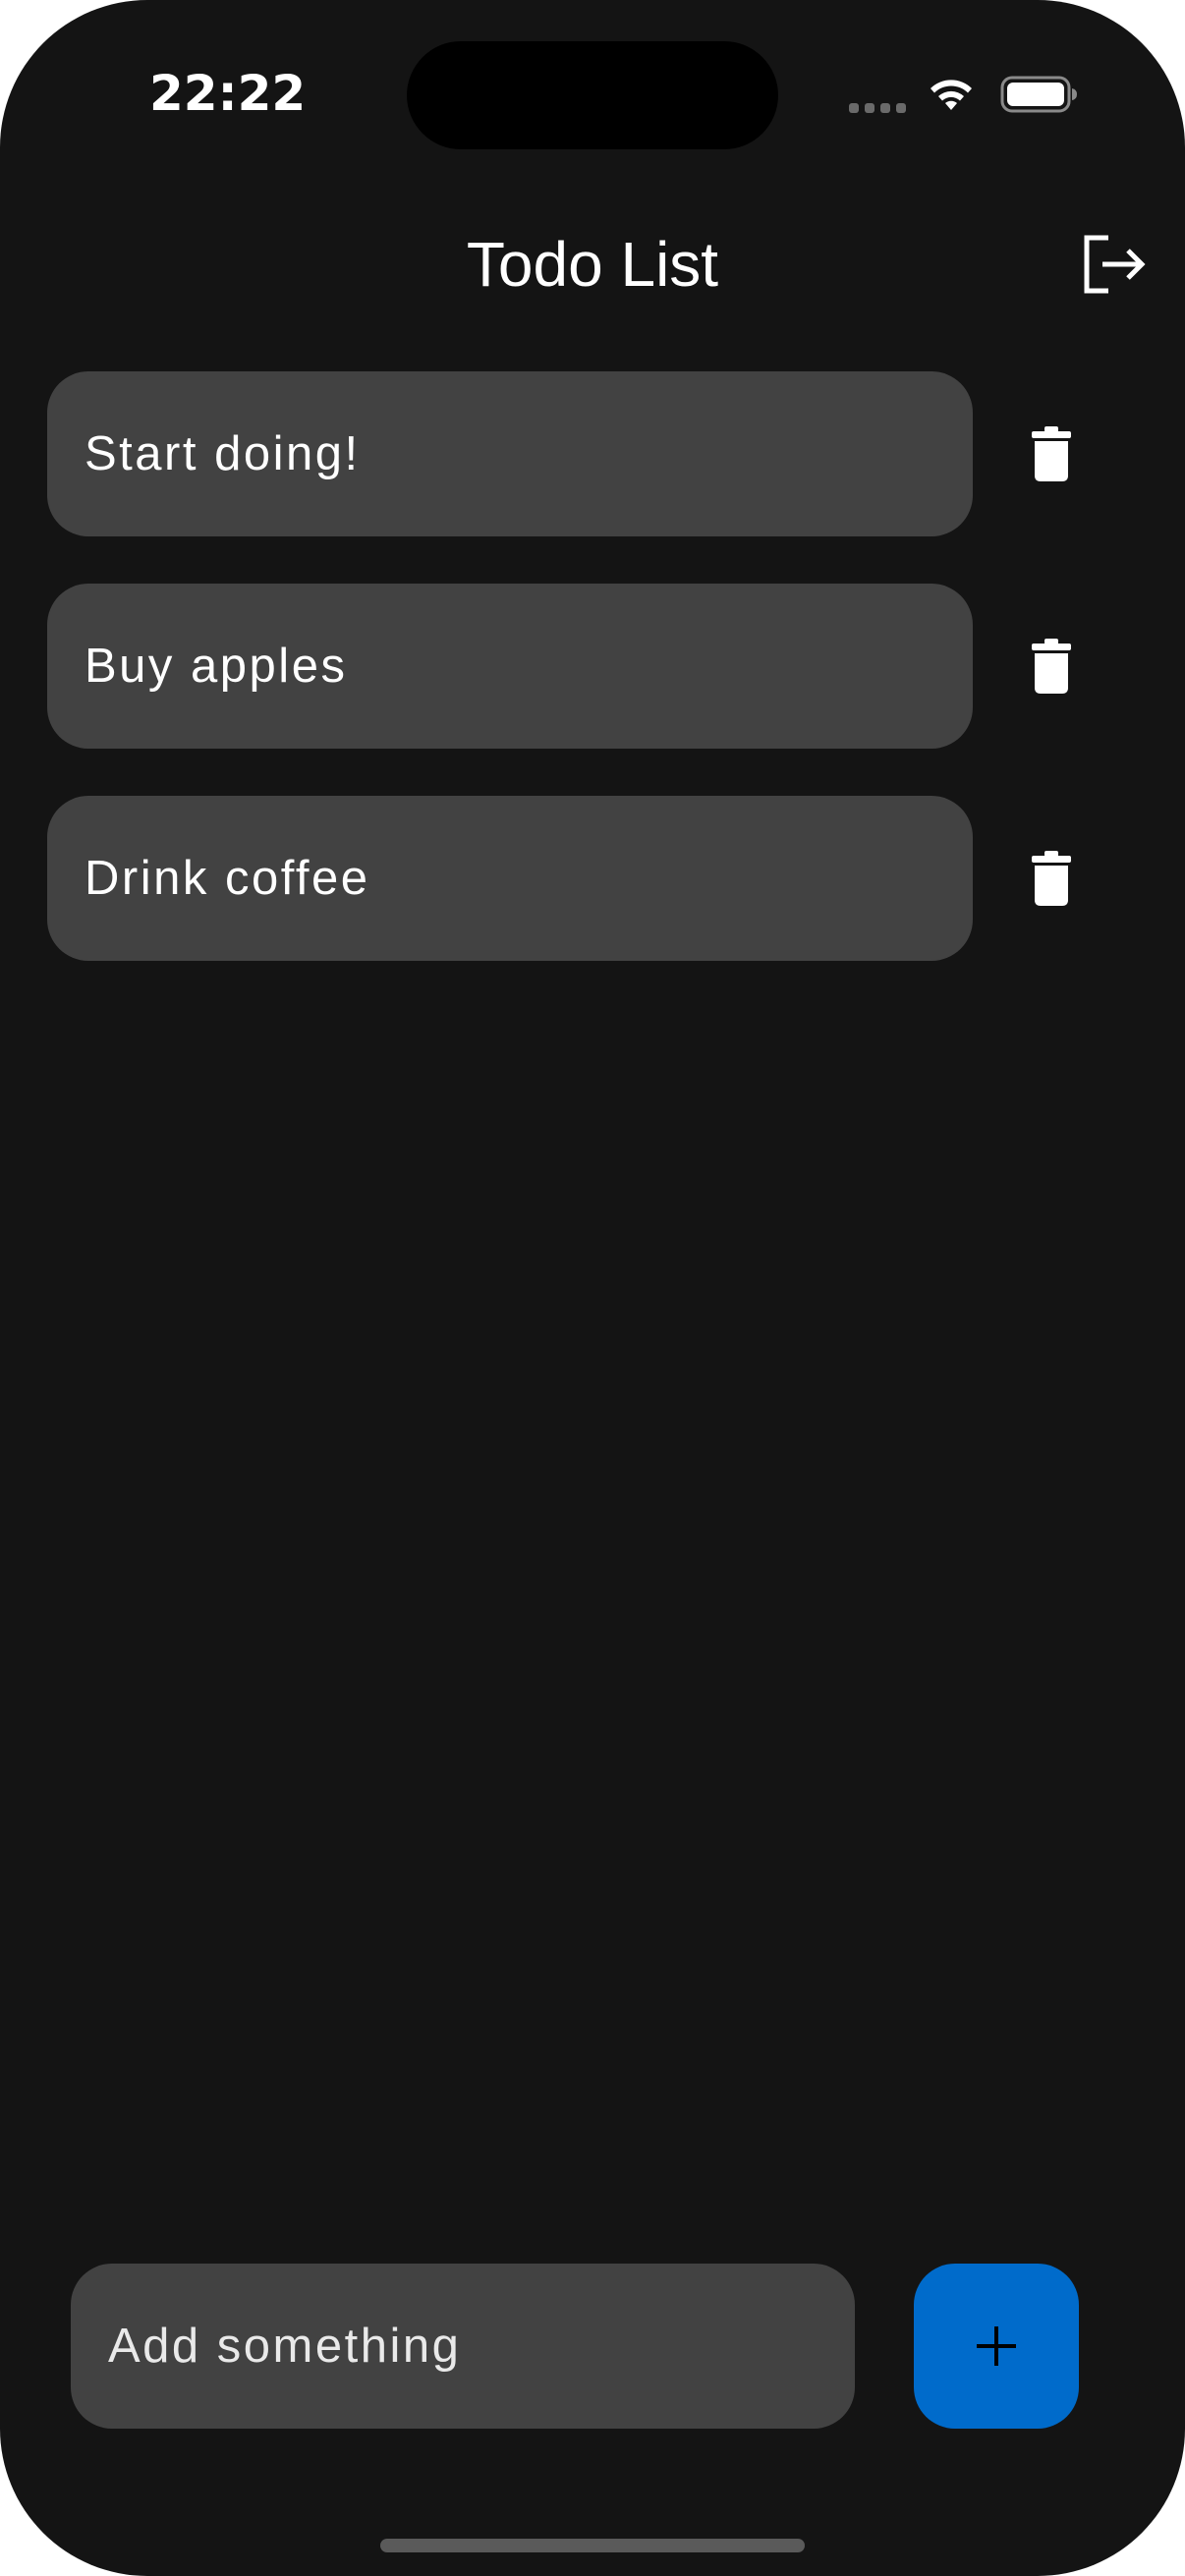 The width and height of the screenshot is (1185, 2576). Describe the element at coordinates (216, 666) in the screenshot. I see `todo-item-text: Buy apples` at that location.